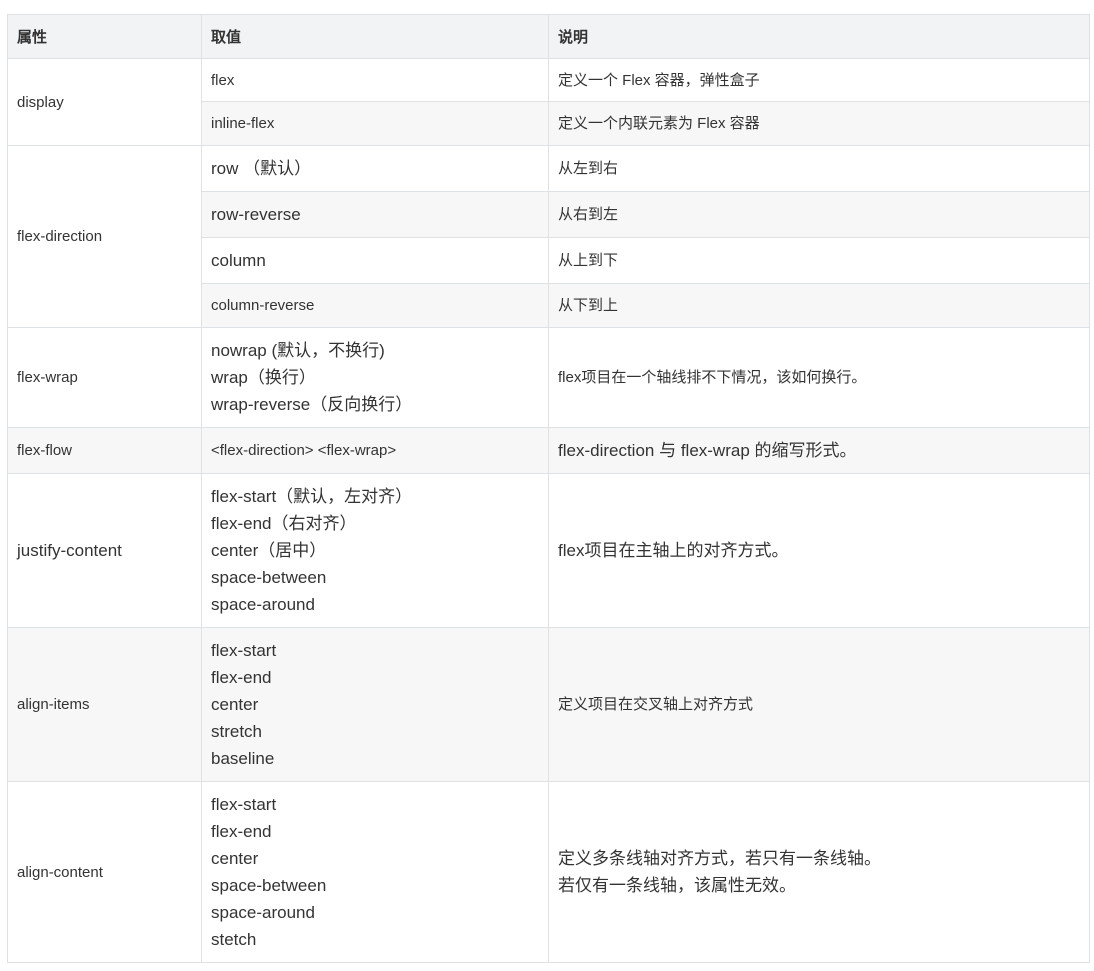 This screenshot has height=971, width=1094. What do you see at coordinates (719, 858) in the screenshot?
I see `description-line: 定义多条线轴对齐方式，若只有一条线轴。` at bounding box center [719, 858].